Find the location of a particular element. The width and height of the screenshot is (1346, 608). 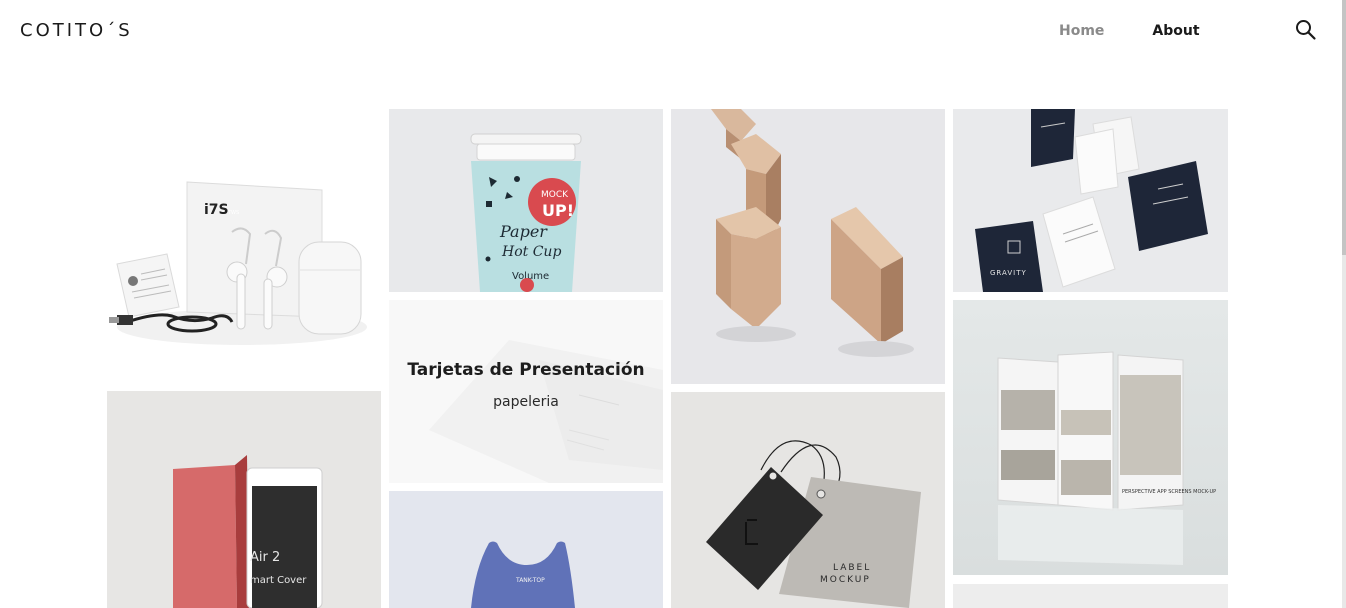

tablet-image: Air 2 mart Cover is located at coordinates (244, 499).